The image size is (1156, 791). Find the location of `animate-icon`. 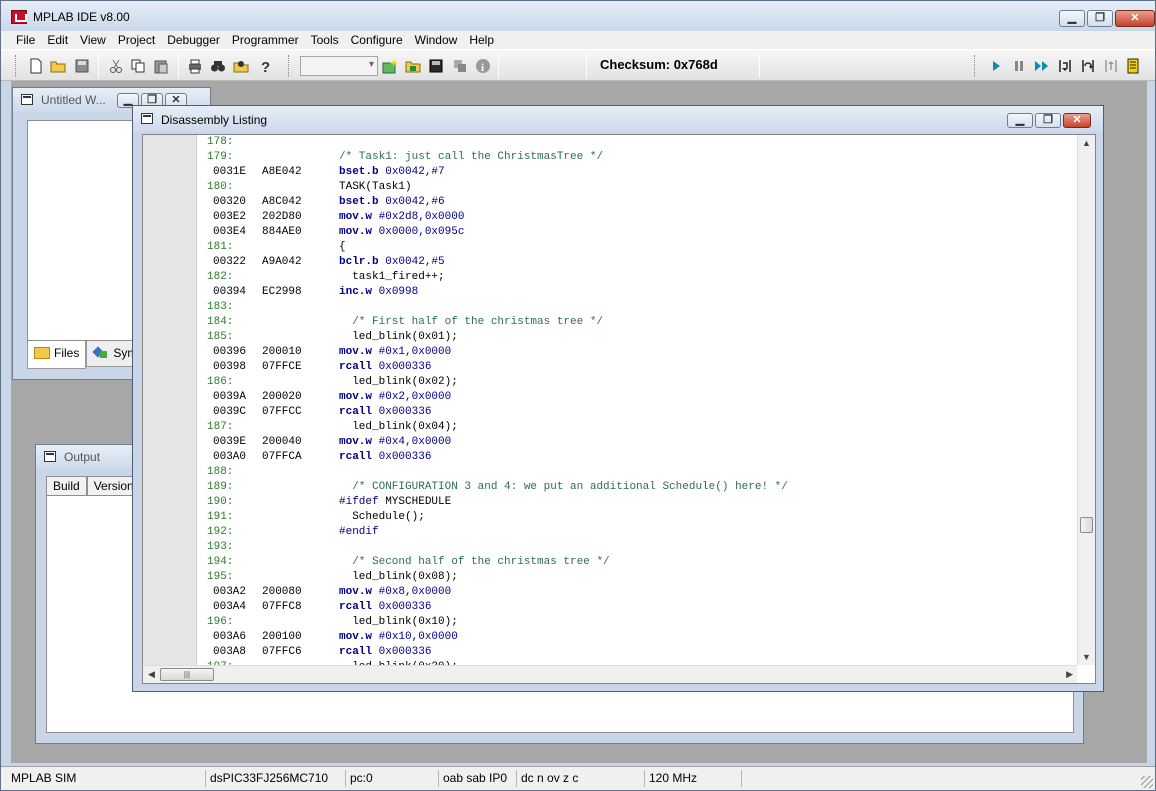

animate-icon is located at coordinates (1042, 66).